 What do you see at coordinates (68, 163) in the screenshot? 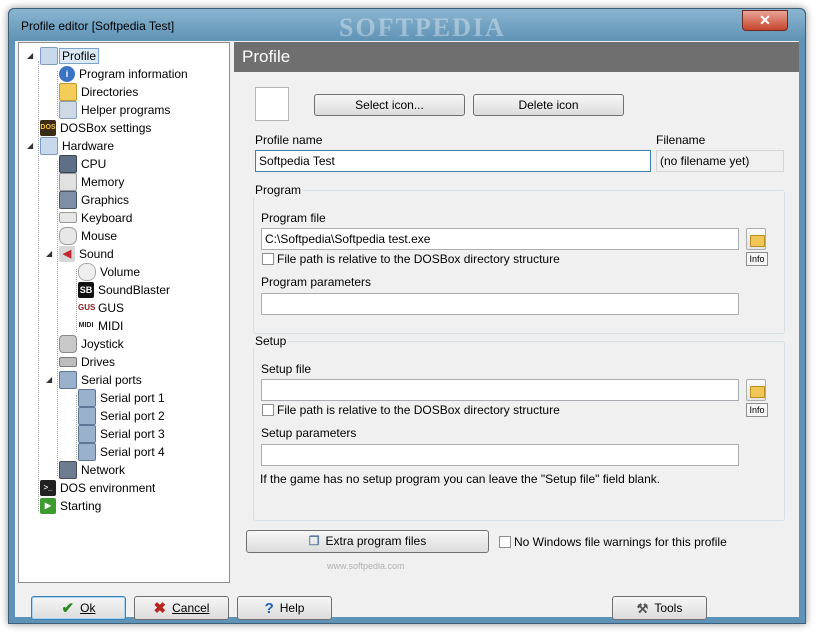
I see `cpu-icon` at bounding box center [68, 163].